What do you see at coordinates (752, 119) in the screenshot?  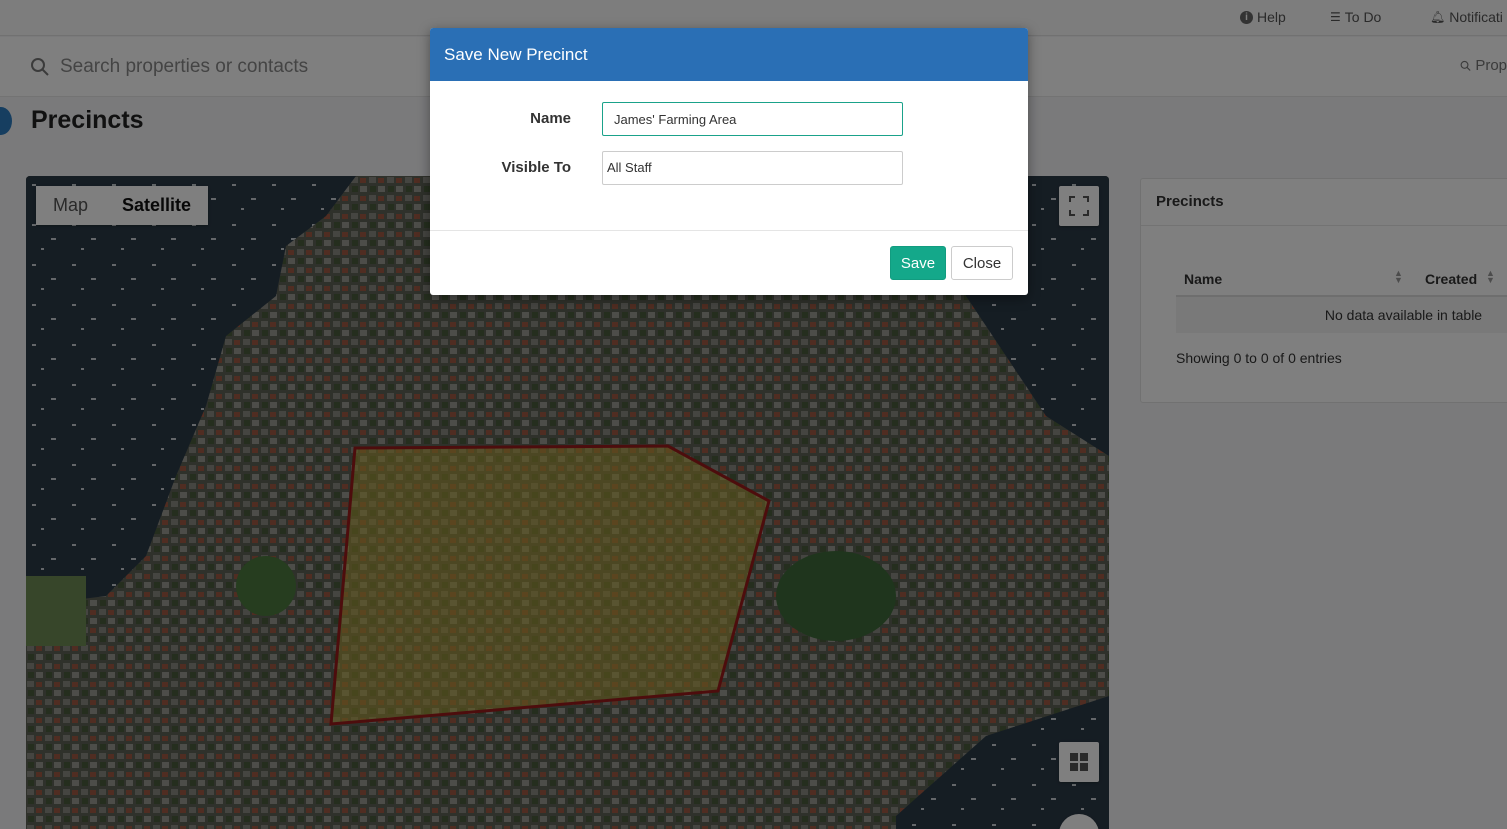 I see `name-field` at bounding box center [752, 119].